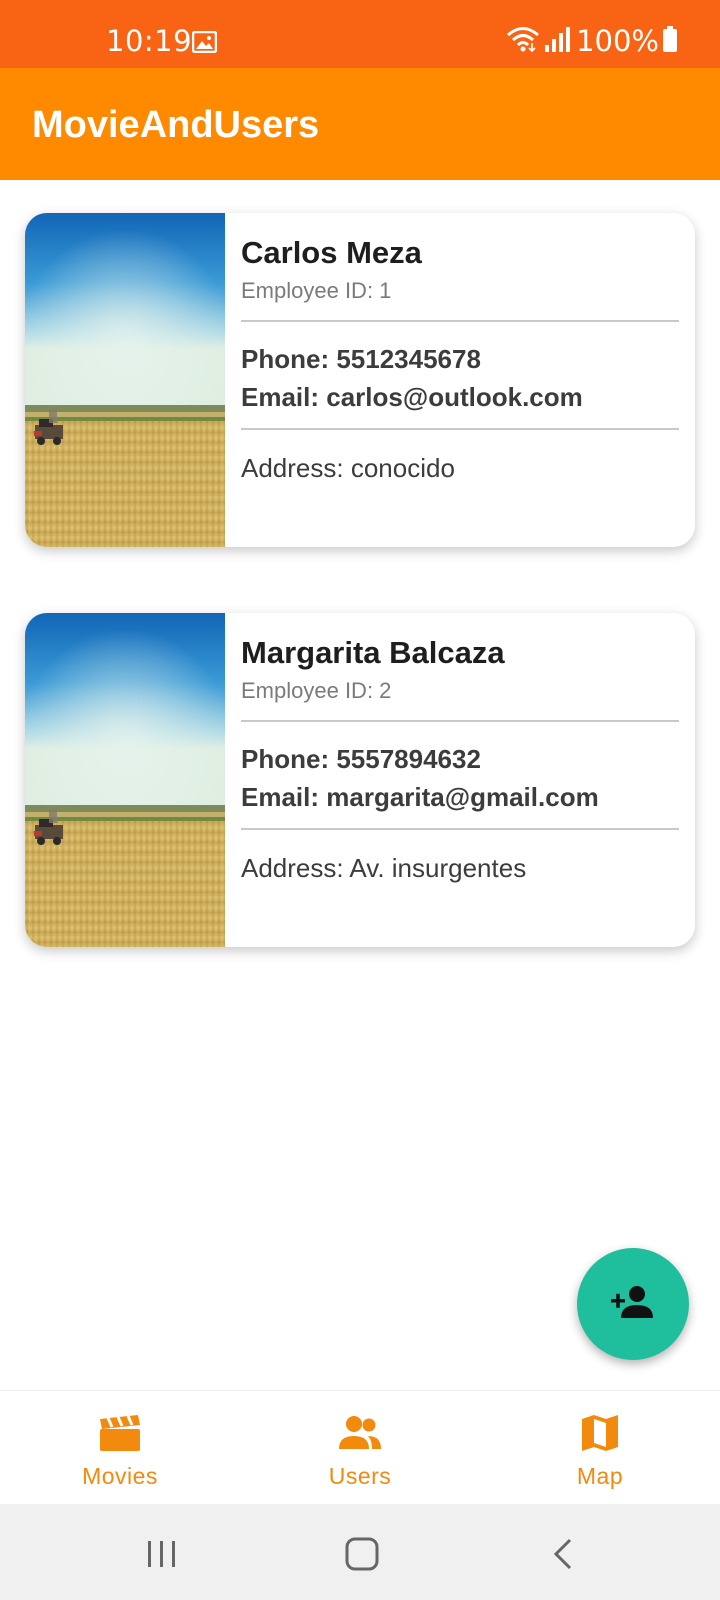 The height and width of the screenshot is (1600, 720). What do you see at coordinates (412, 397) in the screenshot?
I see `user-email: Email: carlos@outlook.com` at bounding box center [412, 397].